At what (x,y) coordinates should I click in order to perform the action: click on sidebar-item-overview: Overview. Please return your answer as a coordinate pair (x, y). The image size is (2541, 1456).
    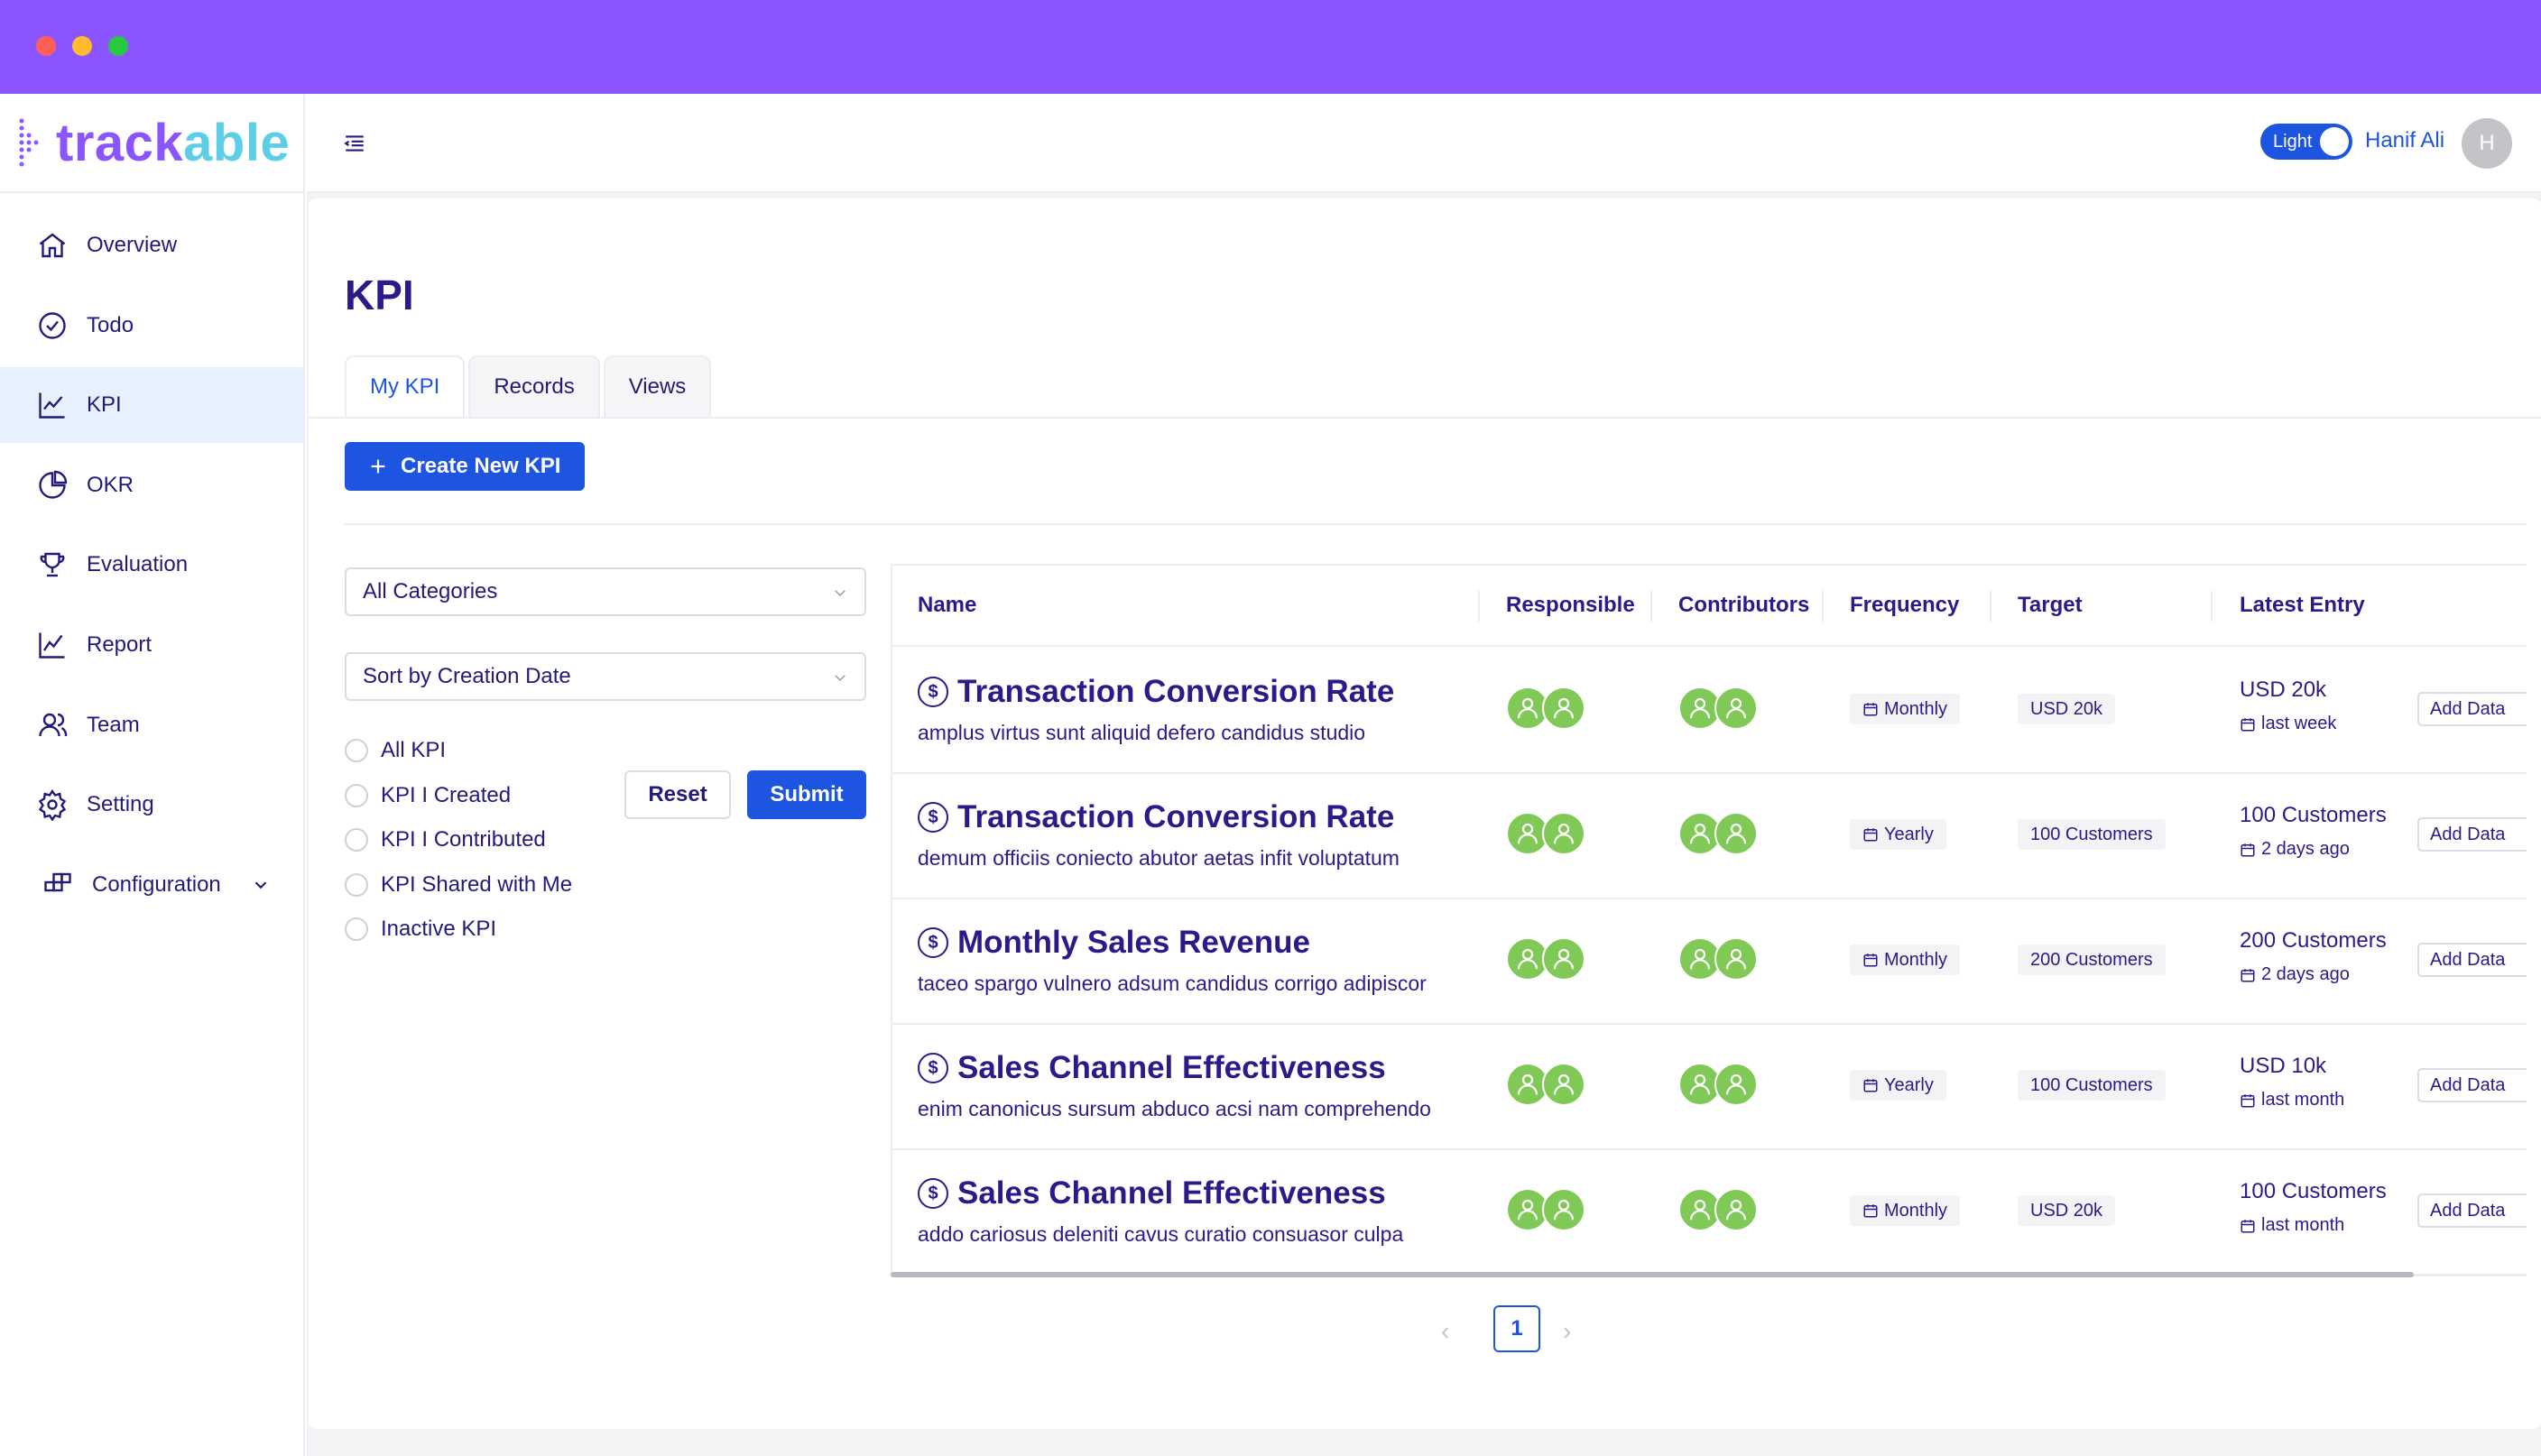
    Looking at the image, I should click on (152, 245).